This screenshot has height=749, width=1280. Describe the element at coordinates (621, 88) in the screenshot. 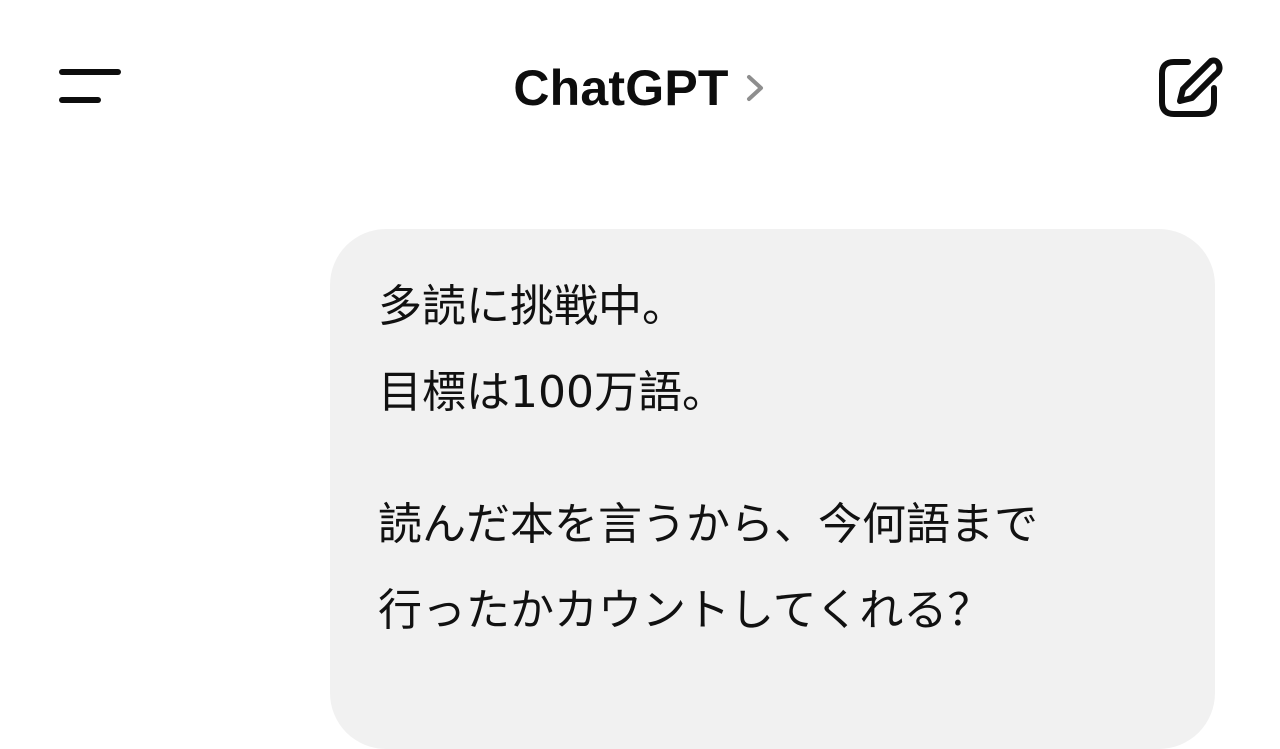

I see `page-title: ChatGPT` at that location.